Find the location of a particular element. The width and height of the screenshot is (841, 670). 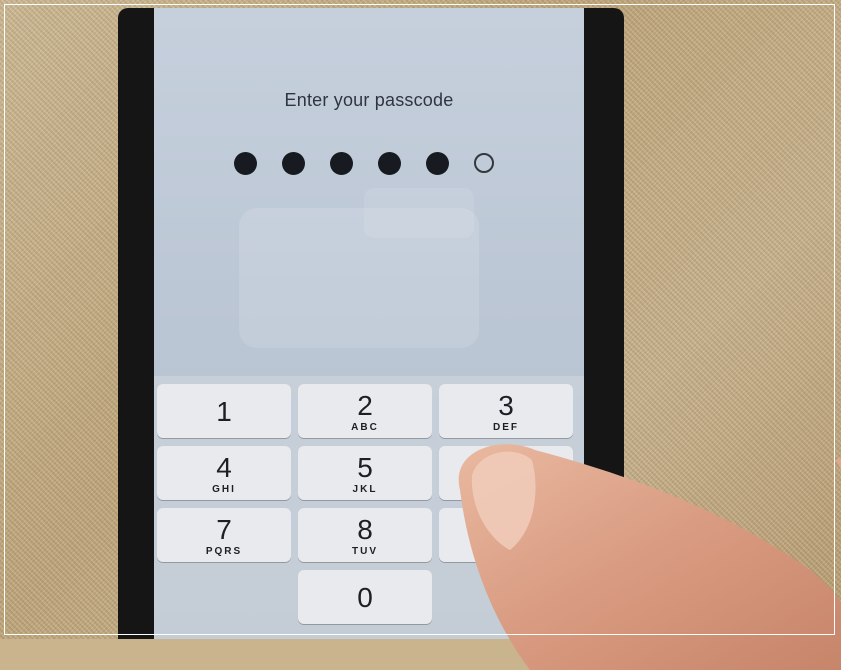

key-0: 0 is located at coordinates (365, 597).